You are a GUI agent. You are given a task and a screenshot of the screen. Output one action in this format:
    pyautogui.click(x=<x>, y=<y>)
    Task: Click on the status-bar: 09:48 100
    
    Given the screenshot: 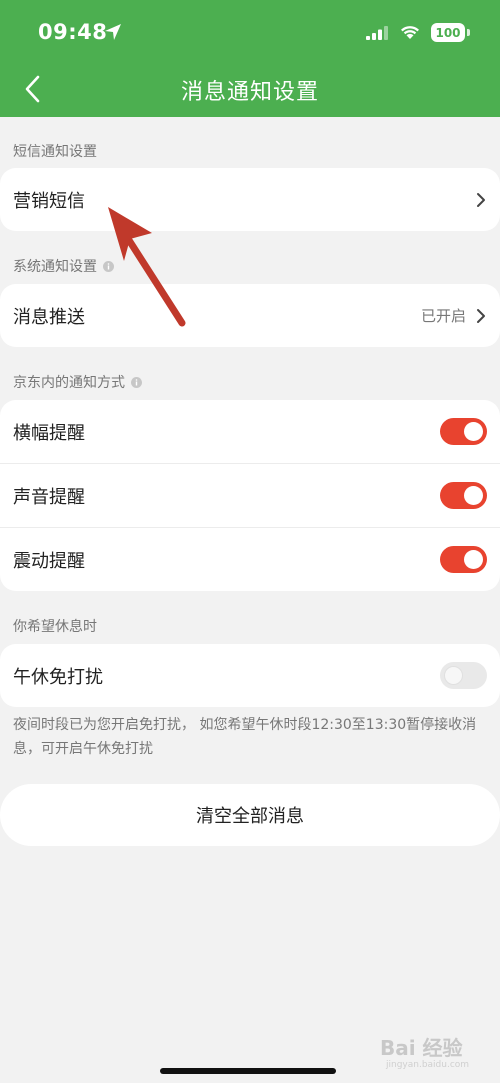 What is the action you would take?
    pyautogui.click(x=250, y=33)
    